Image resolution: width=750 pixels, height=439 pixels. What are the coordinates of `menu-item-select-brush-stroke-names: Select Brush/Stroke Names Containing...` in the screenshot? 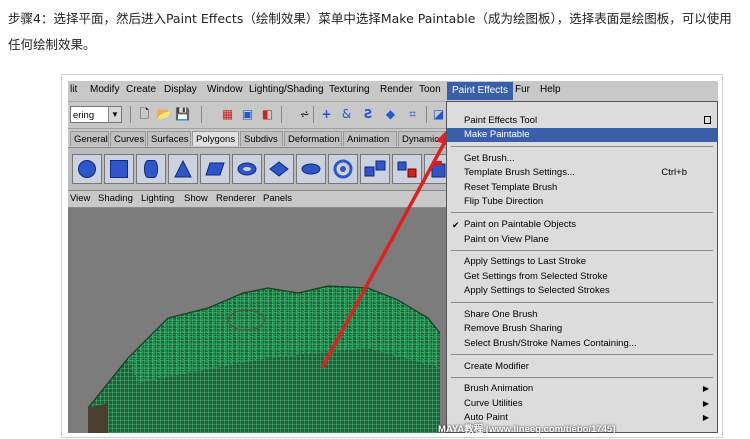 It's located at (582, 344).